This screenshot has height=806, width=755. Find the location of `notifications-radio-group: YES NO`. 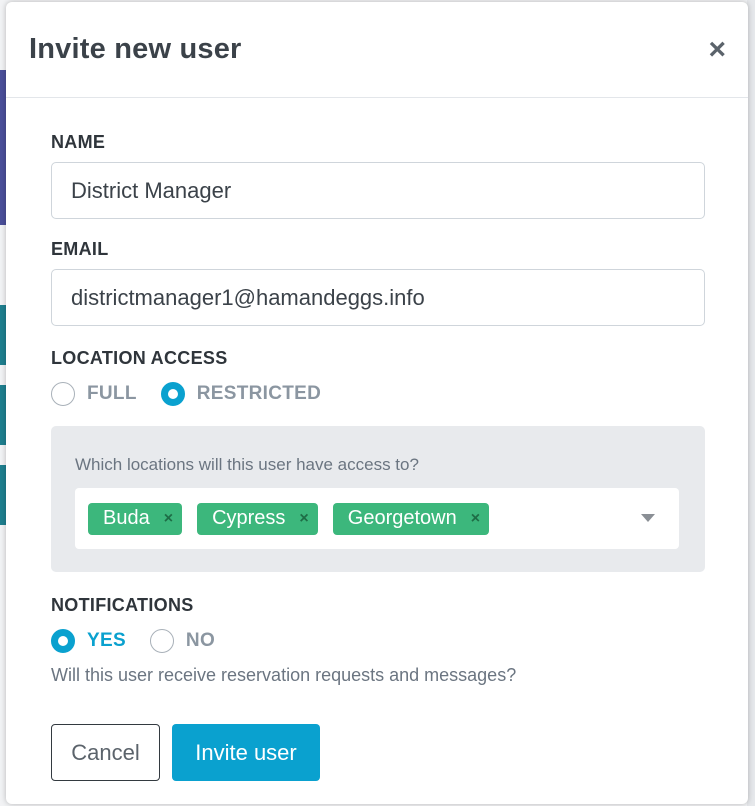

notifications-radio-group: YES NO is located at coordinates (378, 641).